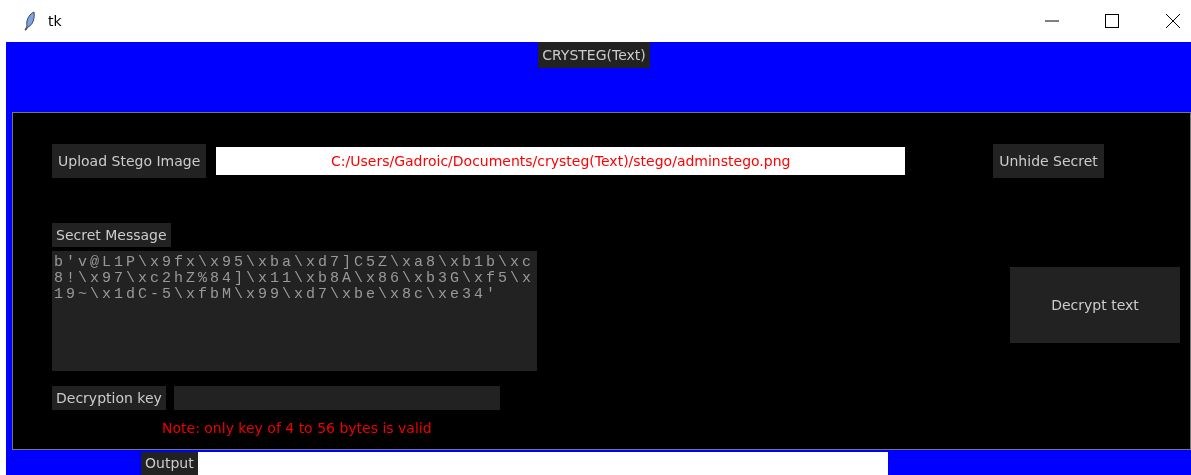 The image size is (1191, 475). What do you see at coordinates (1112, 21) in the screenshot?
I see `maximize-icon` at bounding box center [1112, 21].